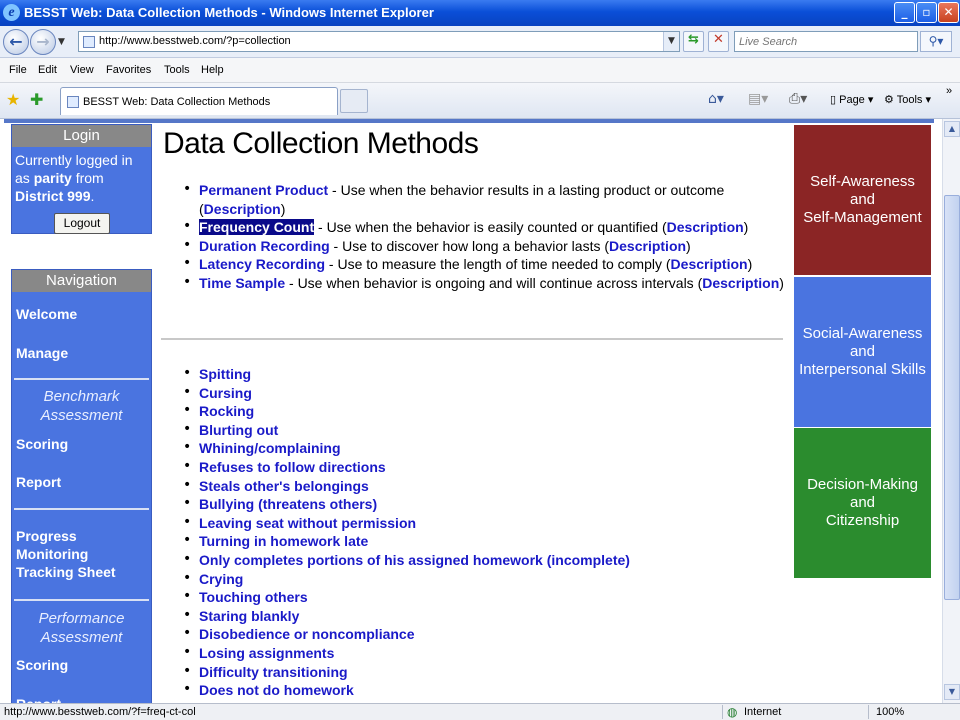 The height and width of the screenshot is (720, 960). I want to click on list-item: Whining/complaining, so click(486, 448).